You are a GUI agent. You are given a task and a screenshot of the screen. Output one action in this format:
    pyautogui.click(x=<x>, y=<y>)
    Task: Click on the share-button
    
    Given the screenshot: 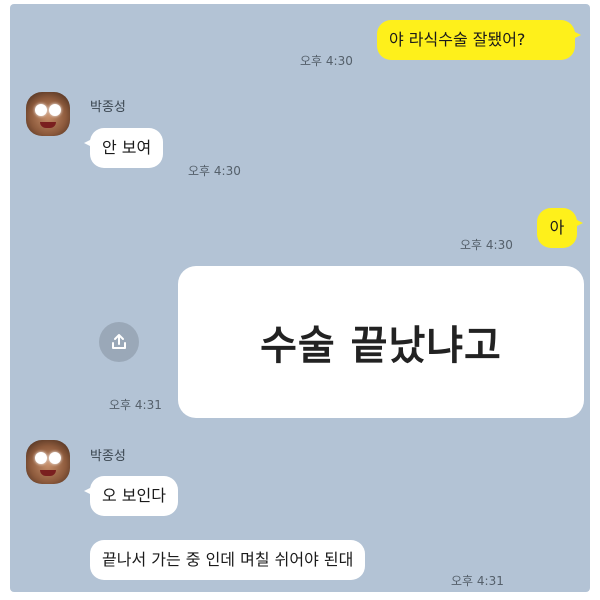 What is the action you would take?
    pyautogui.click(x=119, y=342)
    